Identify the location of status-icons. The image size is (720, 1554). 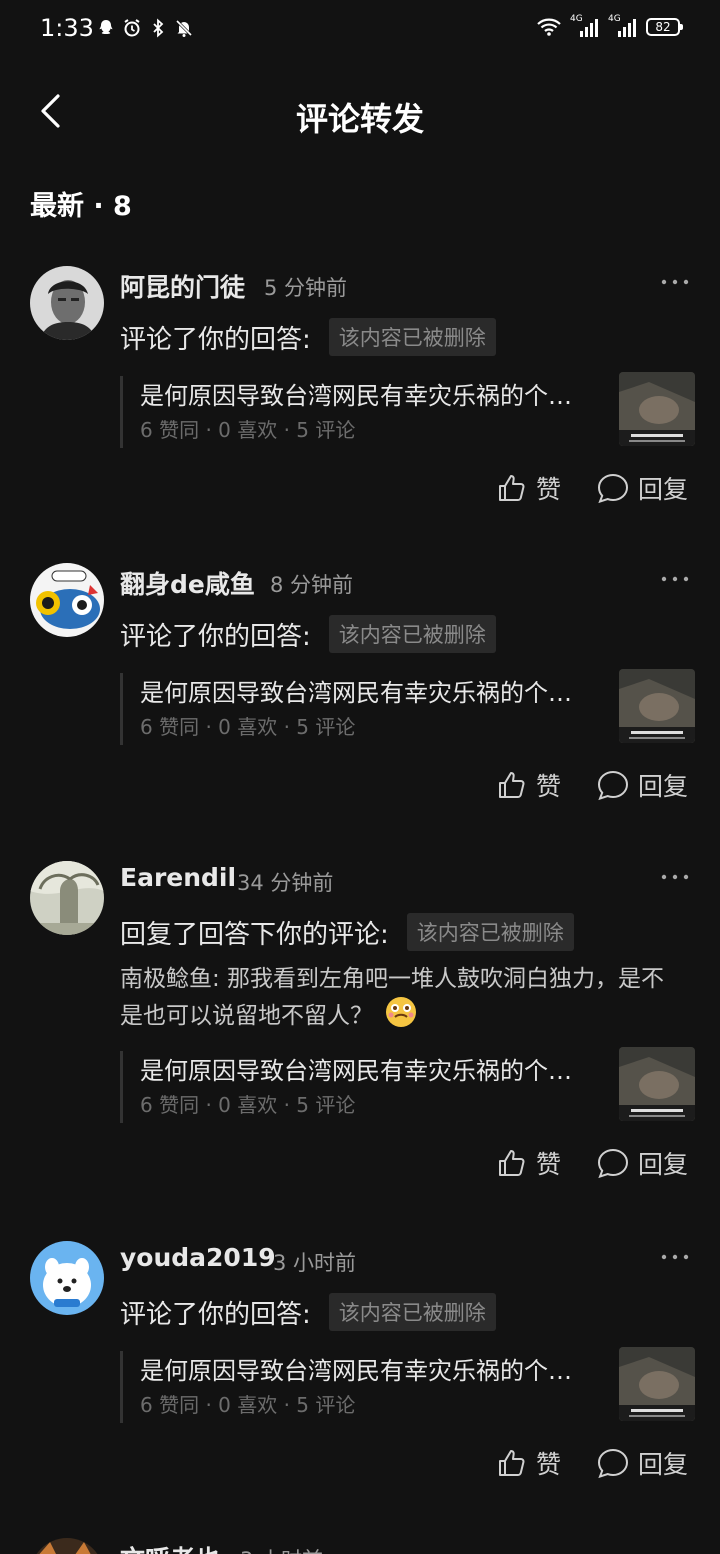
(145, 28).